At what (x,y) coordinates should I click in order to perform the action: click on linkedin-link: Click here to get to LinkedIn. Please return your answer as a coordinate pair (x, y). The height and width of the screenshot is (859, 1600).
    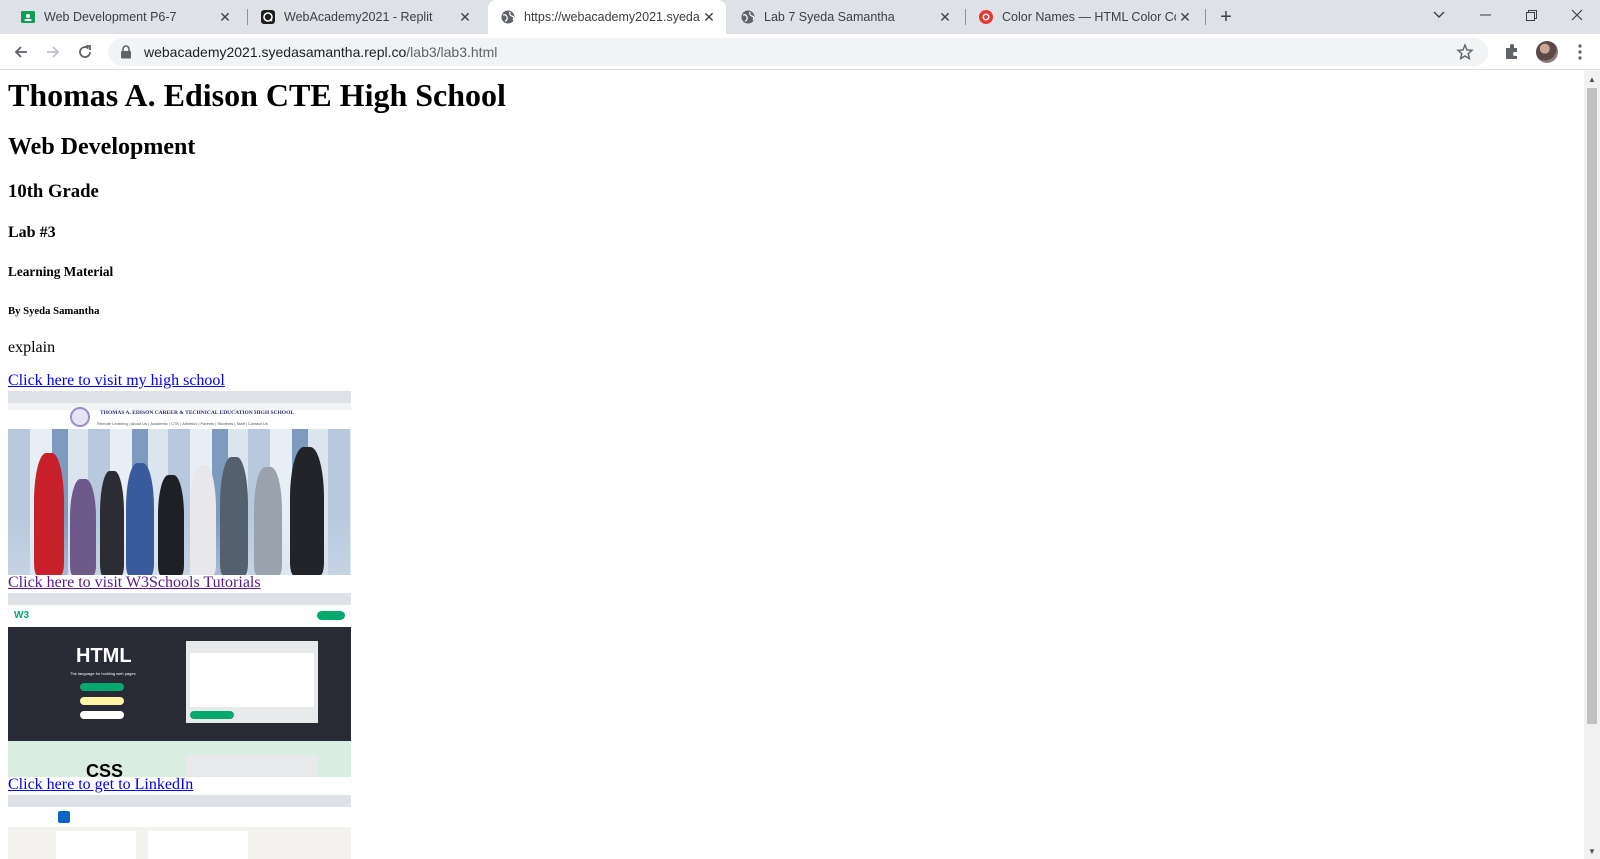
    Looking at the image, I should click on (100, 785).